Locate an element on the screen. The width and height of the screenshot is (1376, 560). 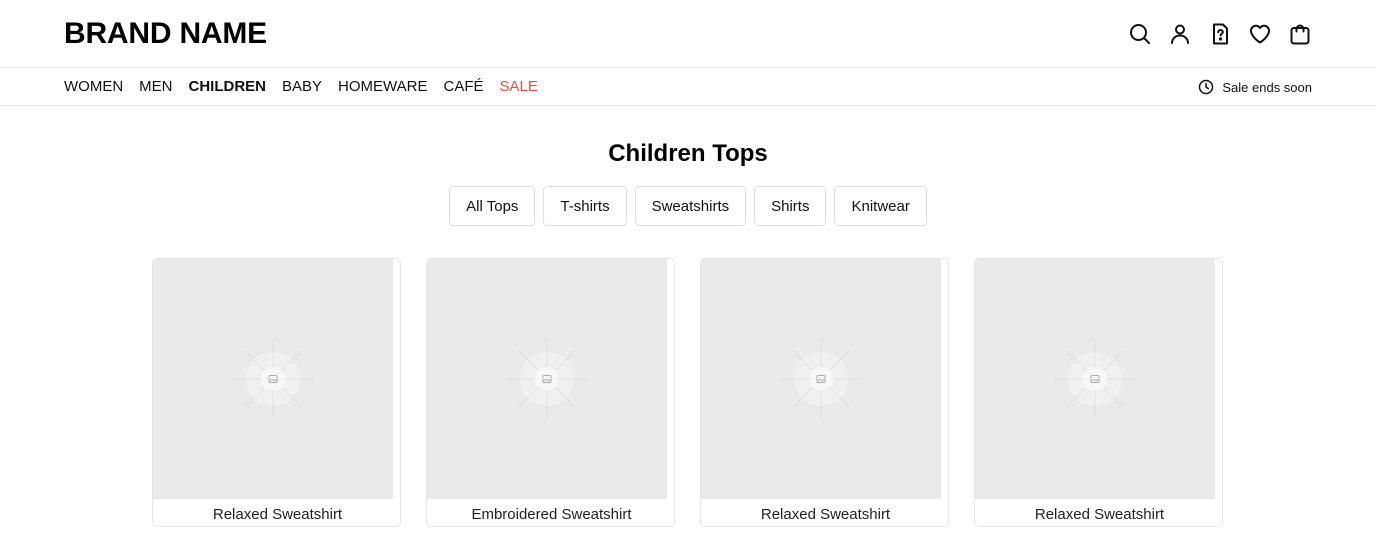
sale-countdown: Sale ends soon is located at coordinates (1255, 87).